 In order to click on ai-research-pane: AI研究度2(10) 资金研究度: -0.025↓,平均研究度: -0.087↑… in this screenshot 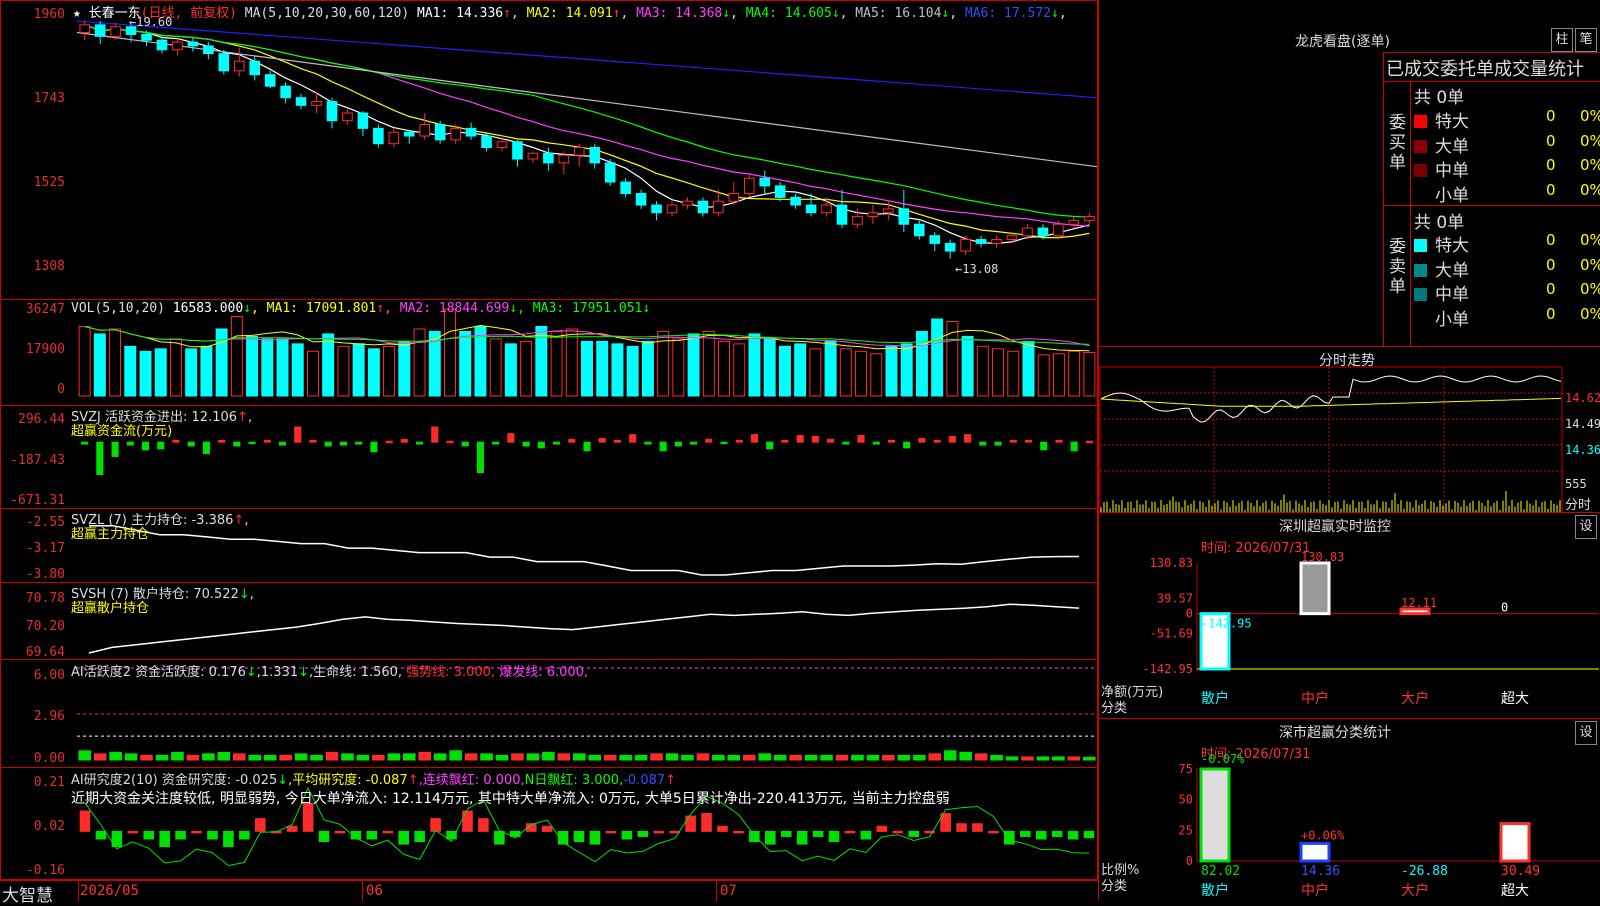, I will do `click(549, 823)`.